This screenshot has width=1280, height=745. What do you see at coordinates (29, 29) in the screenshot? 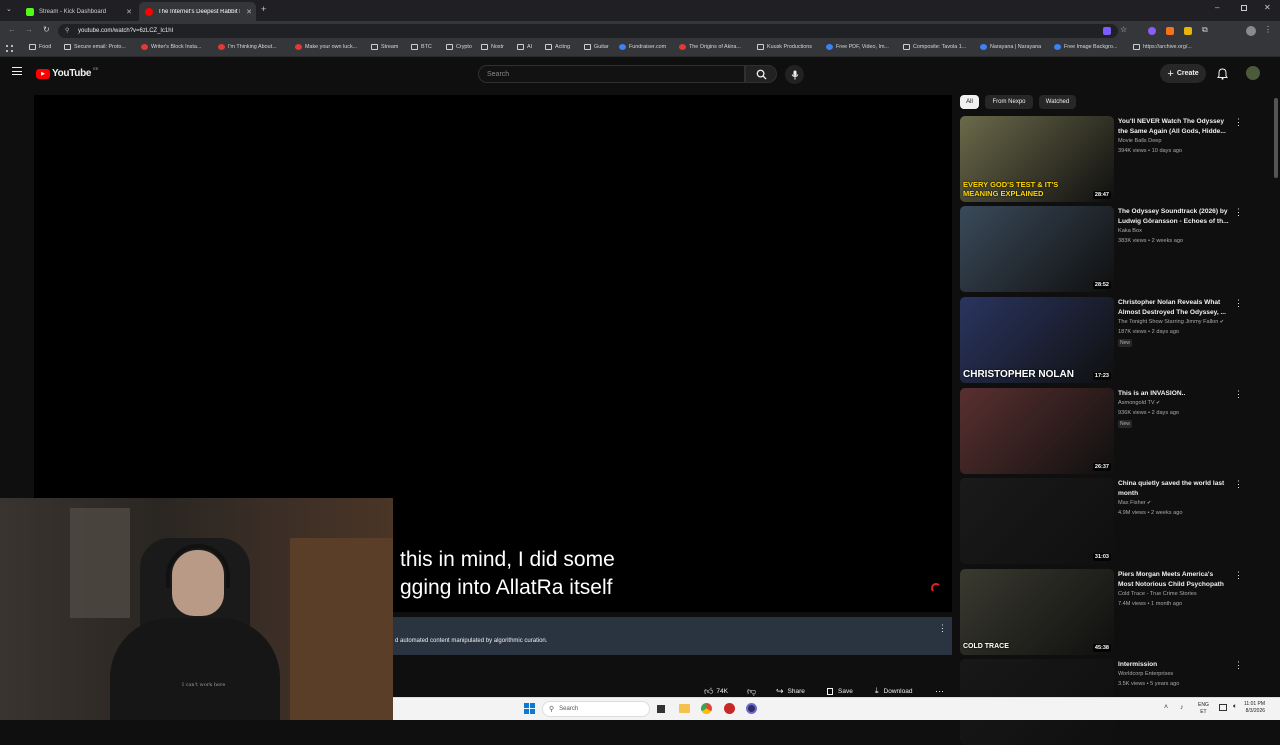
I see `forward-icon: →` at bounding box center [29, 29].